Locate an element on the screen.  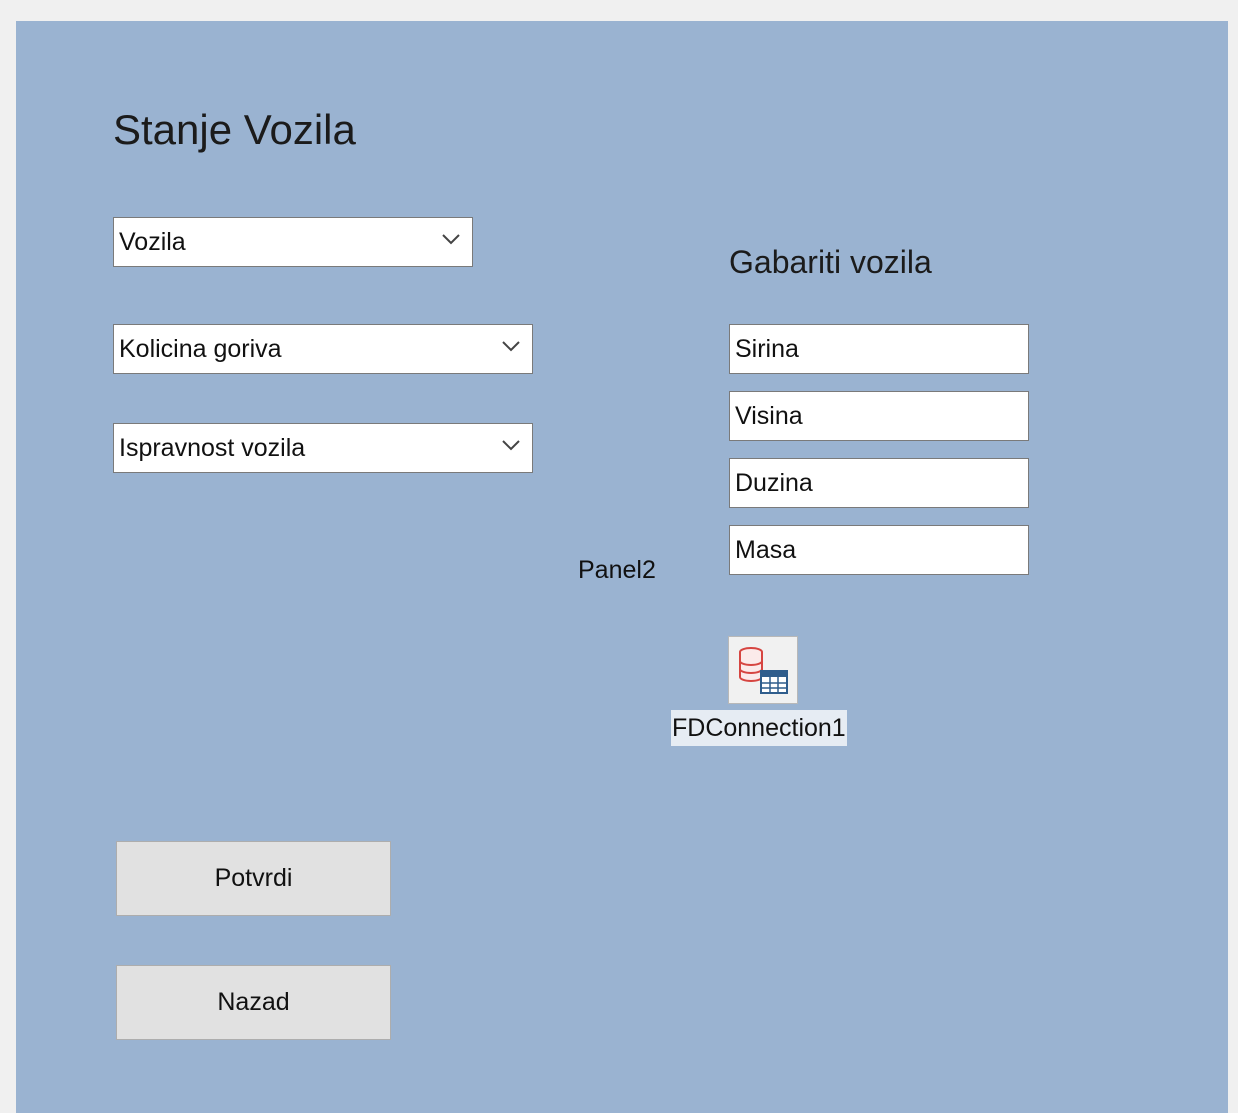
component-label: FDConnection1 is located at coordinates (759, 728).